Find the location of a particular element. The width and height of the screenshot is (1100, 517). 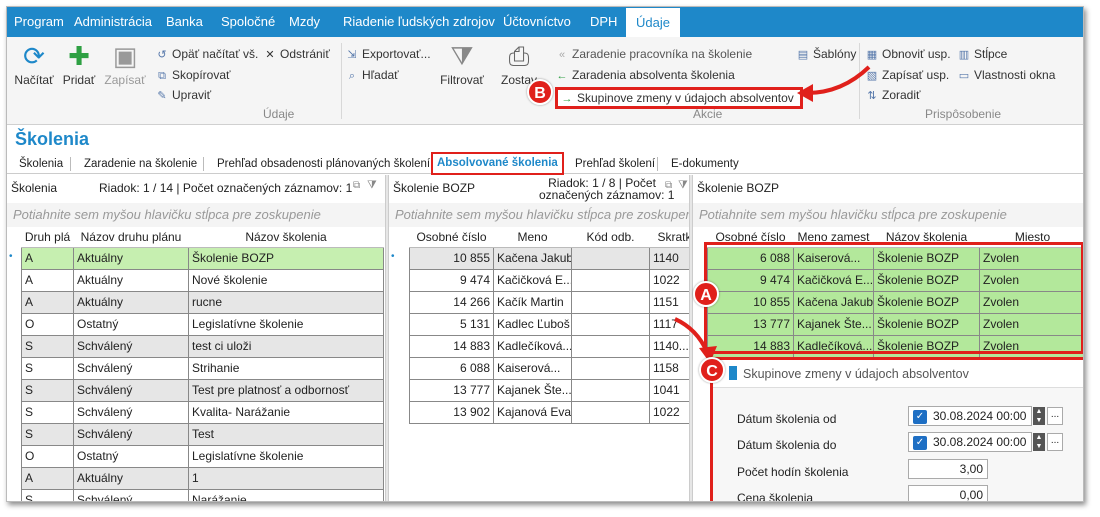

badge-a: A is located at coordinates (706, 294).